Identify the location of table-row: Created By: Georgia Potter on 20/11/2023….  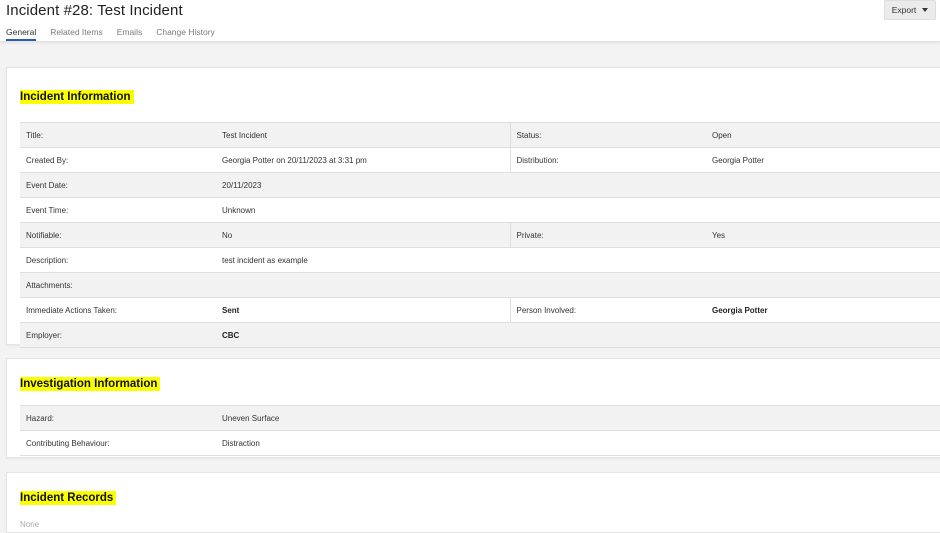
(480, 160).